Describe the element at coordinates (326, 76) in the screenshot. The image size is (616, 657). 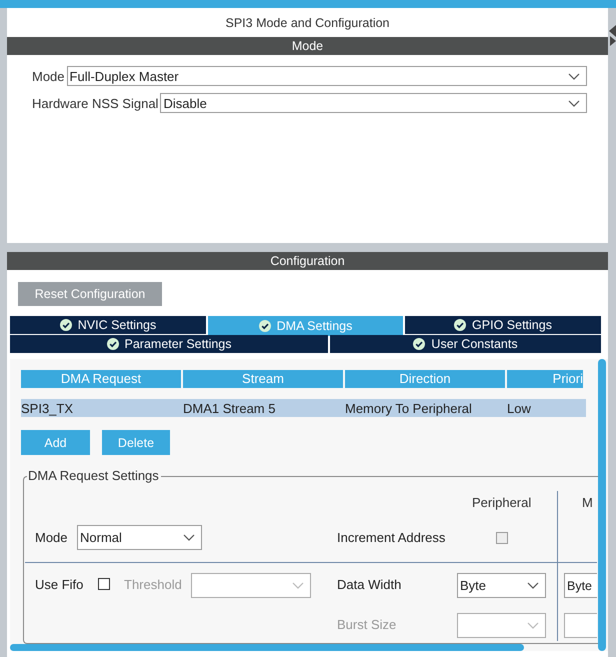
I see `dropdown: Full-Duplex Master` at that location.